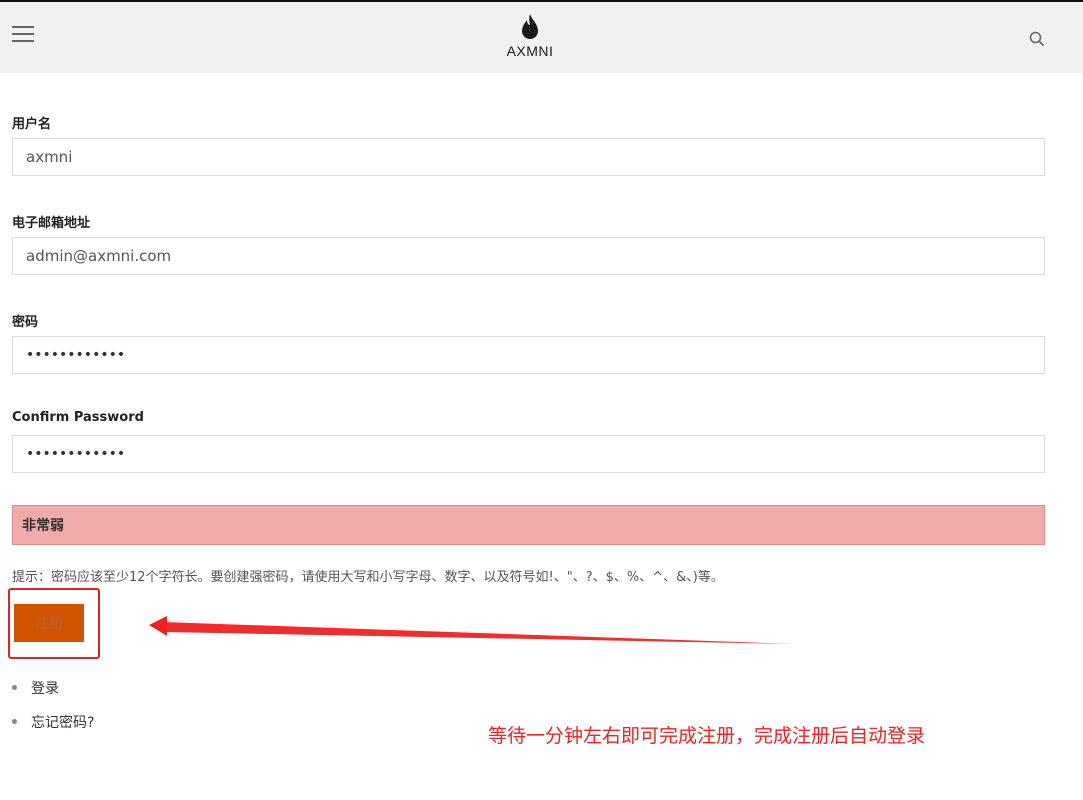 This screenshot has height=800, width=1083. I want to click on forgot-password-link: 忘记密码?, so click(62, 723).